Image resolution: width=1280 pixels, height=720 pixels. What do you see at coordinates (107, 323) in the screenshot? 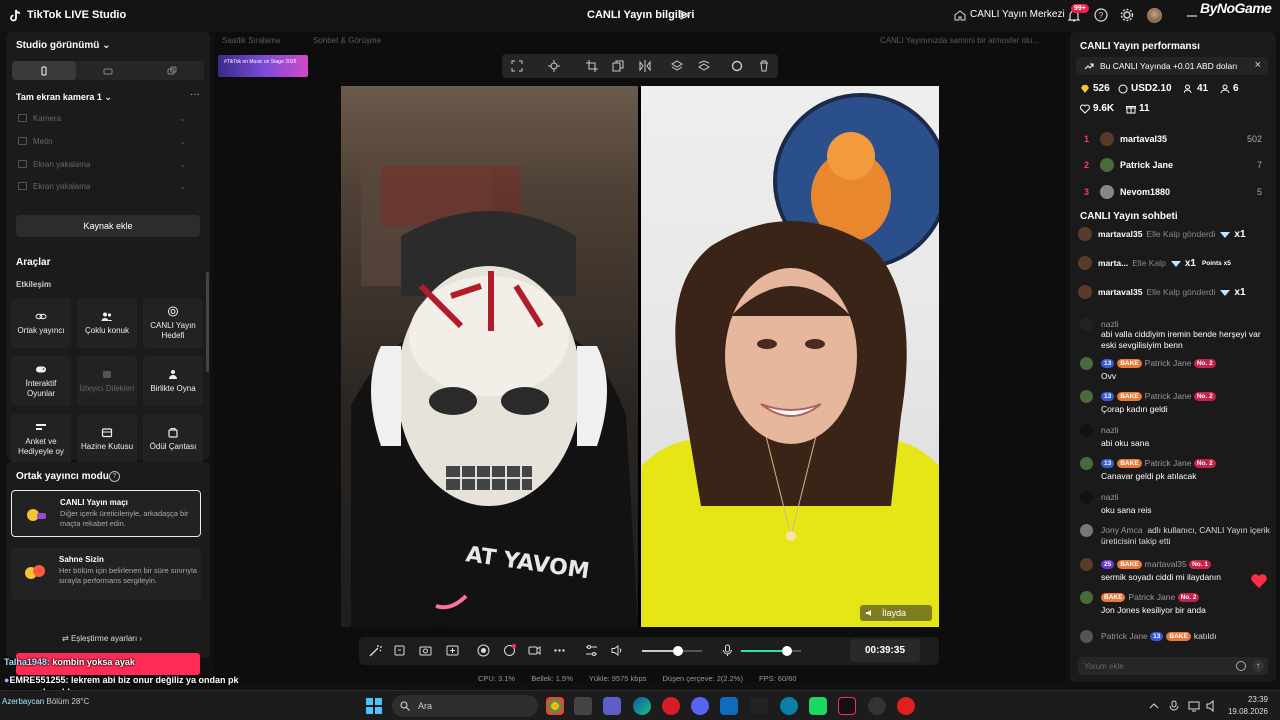
I see `tile-multi-guest: Çoklu konuk` at bounding box center [107, 323].